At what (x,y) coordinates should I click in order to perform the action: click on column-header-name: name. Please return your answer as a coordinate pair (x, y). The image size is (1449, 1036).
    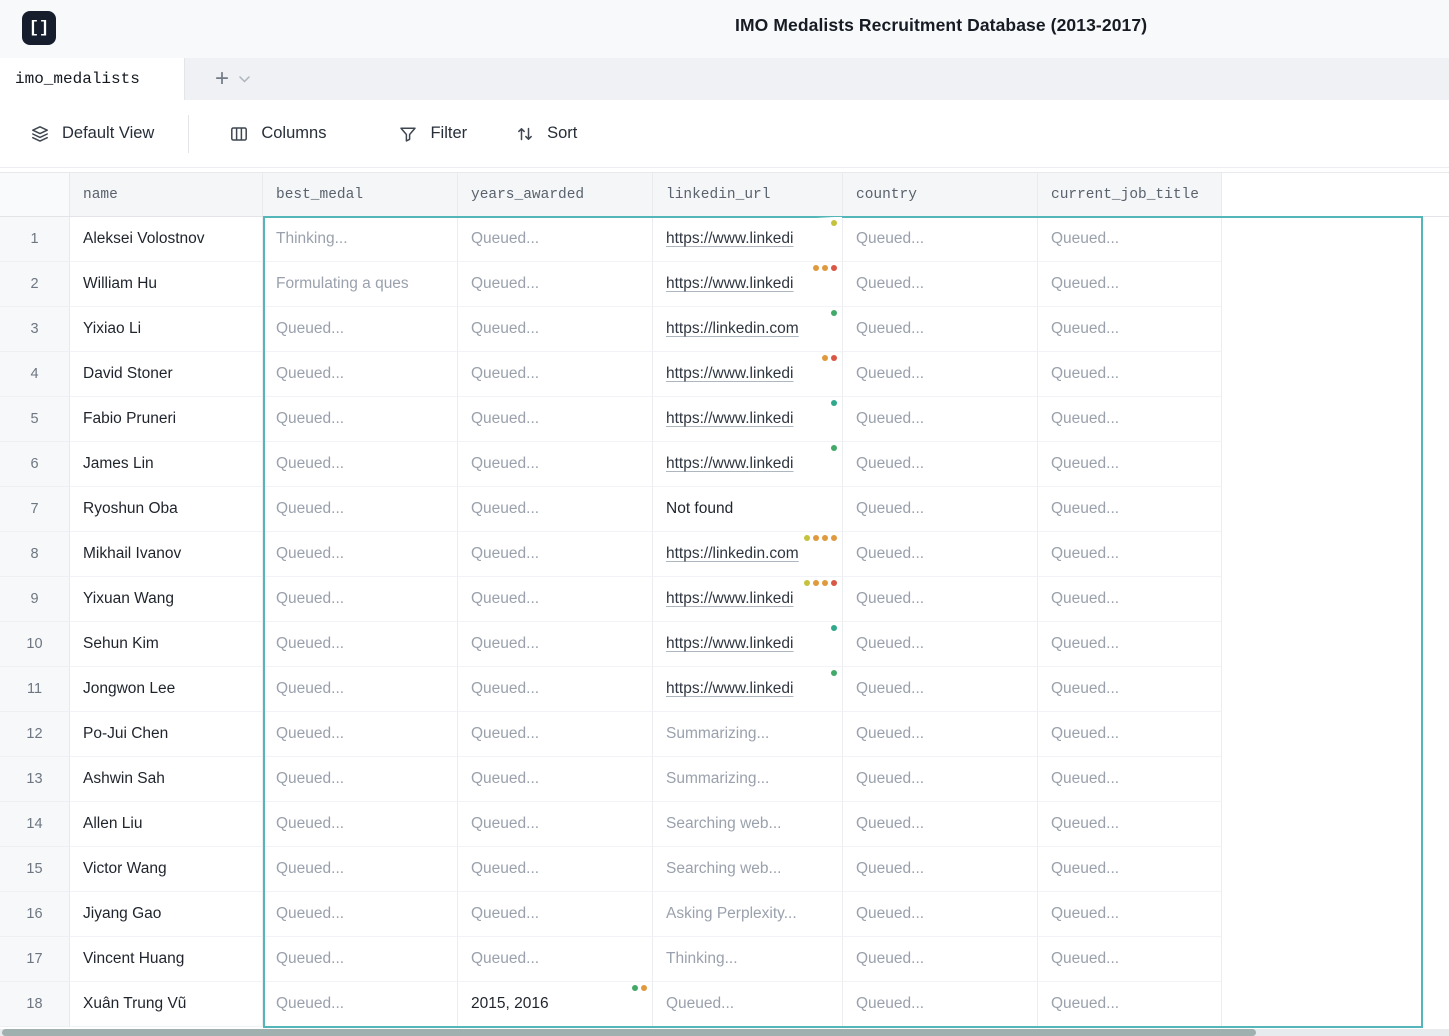
    Looking at the image, I should click on (166, 194).